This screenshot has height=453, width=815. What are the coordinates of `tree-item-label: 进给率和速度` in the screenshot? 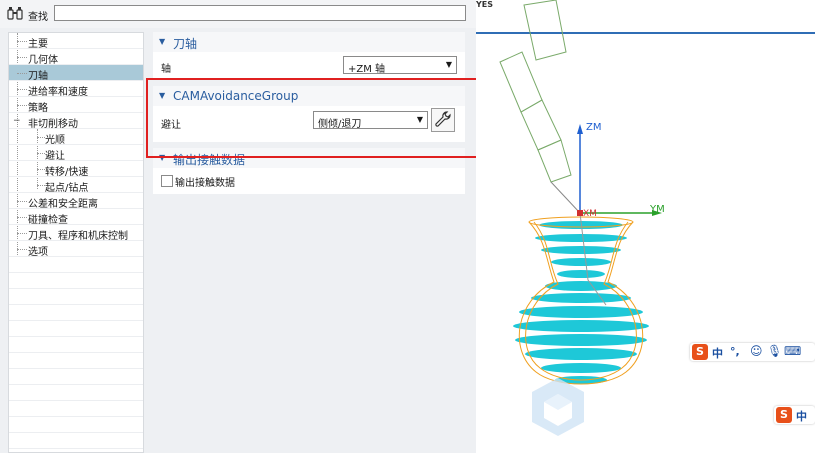 It's located at (58, 92).